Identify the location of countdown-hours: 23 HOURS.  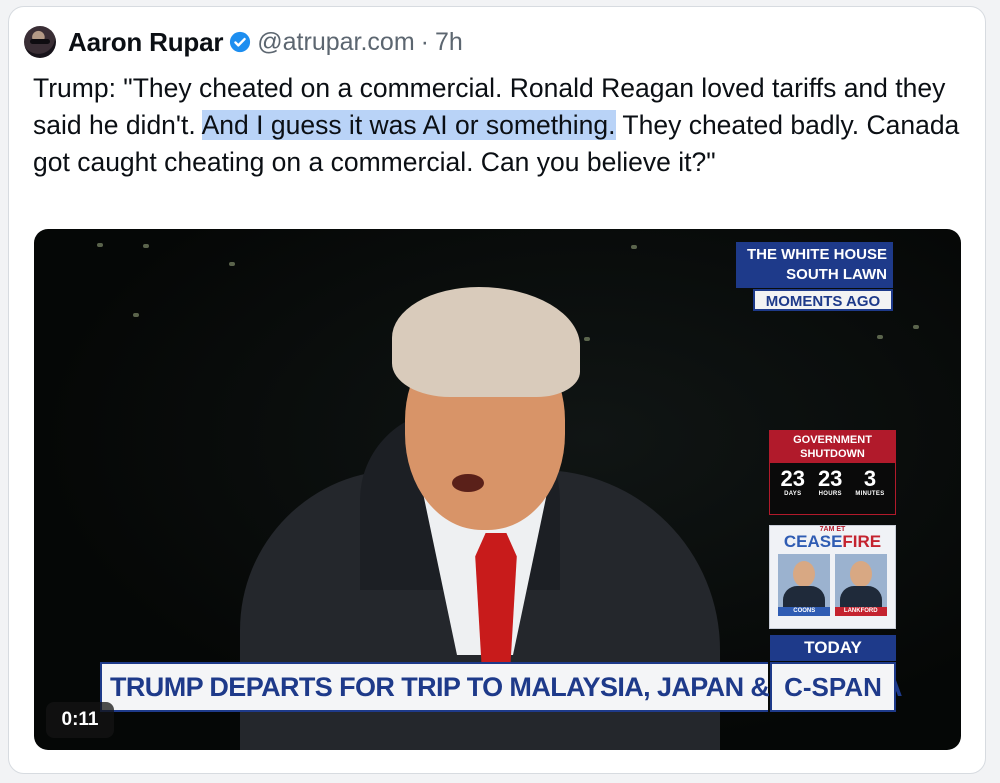
(830, 482).